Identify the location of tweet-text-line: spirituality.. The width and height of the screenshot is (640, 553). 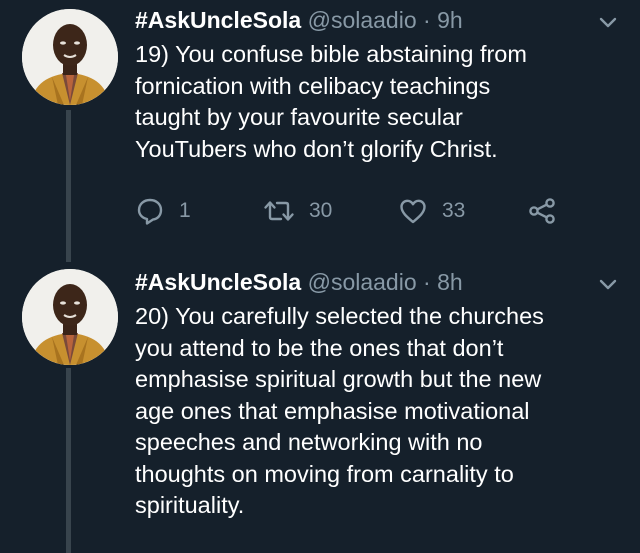
(190, 505).